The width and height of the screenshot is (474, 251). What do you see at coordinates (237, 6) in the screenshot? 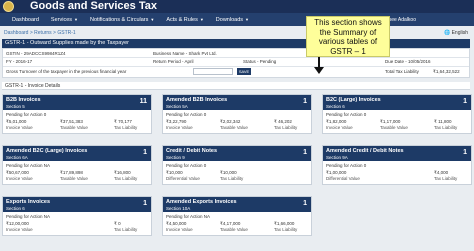
I see `top-header: Goods and Services Tax` at bounding box center [237, 6].